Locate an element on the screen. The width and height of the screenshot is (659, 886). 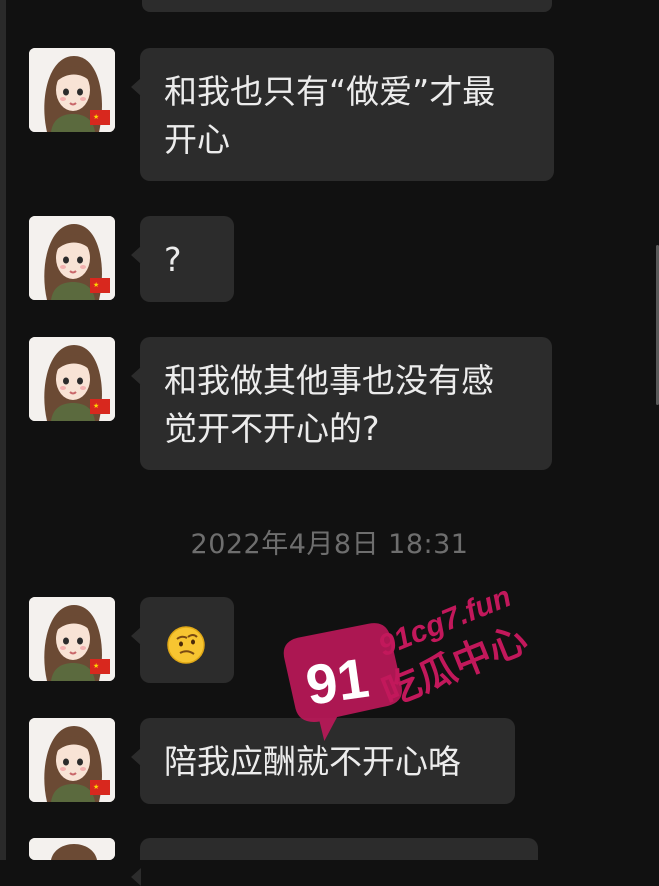
watermark-number: 91 is located at coordinates (337, 681).